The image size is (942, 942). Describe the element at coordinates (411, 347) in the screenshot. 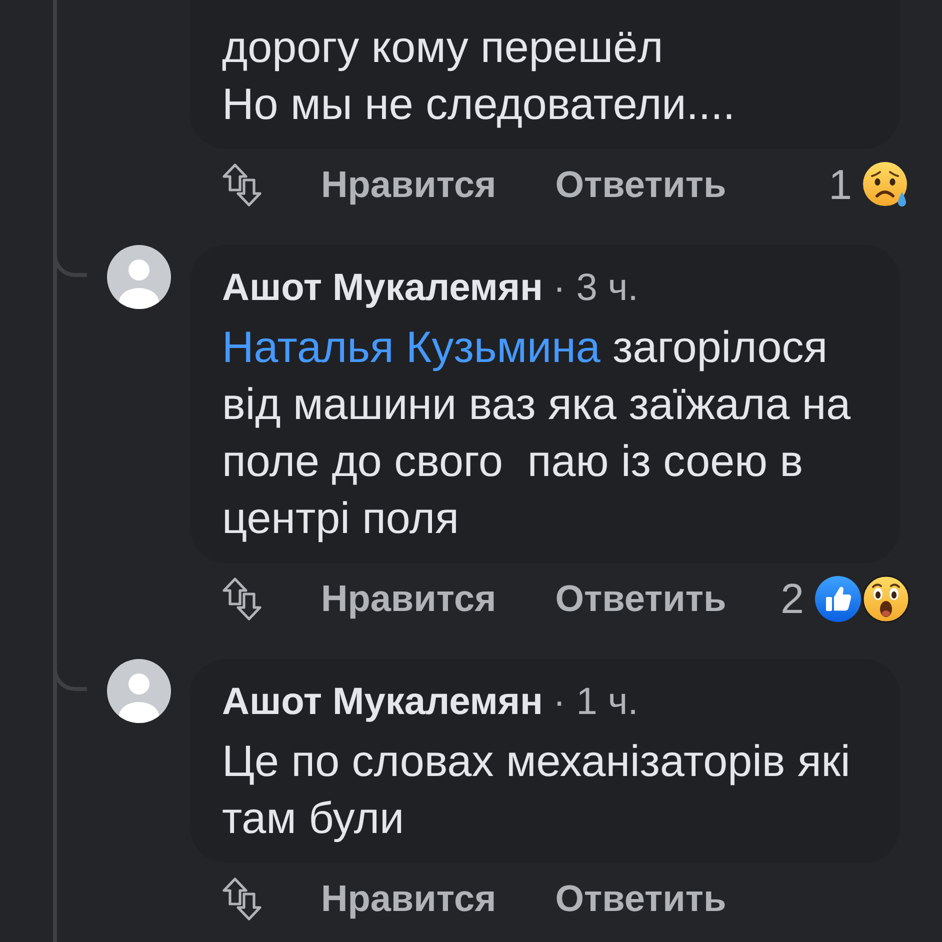

I see `mention-link: Наталья Кузьмина` at that location.